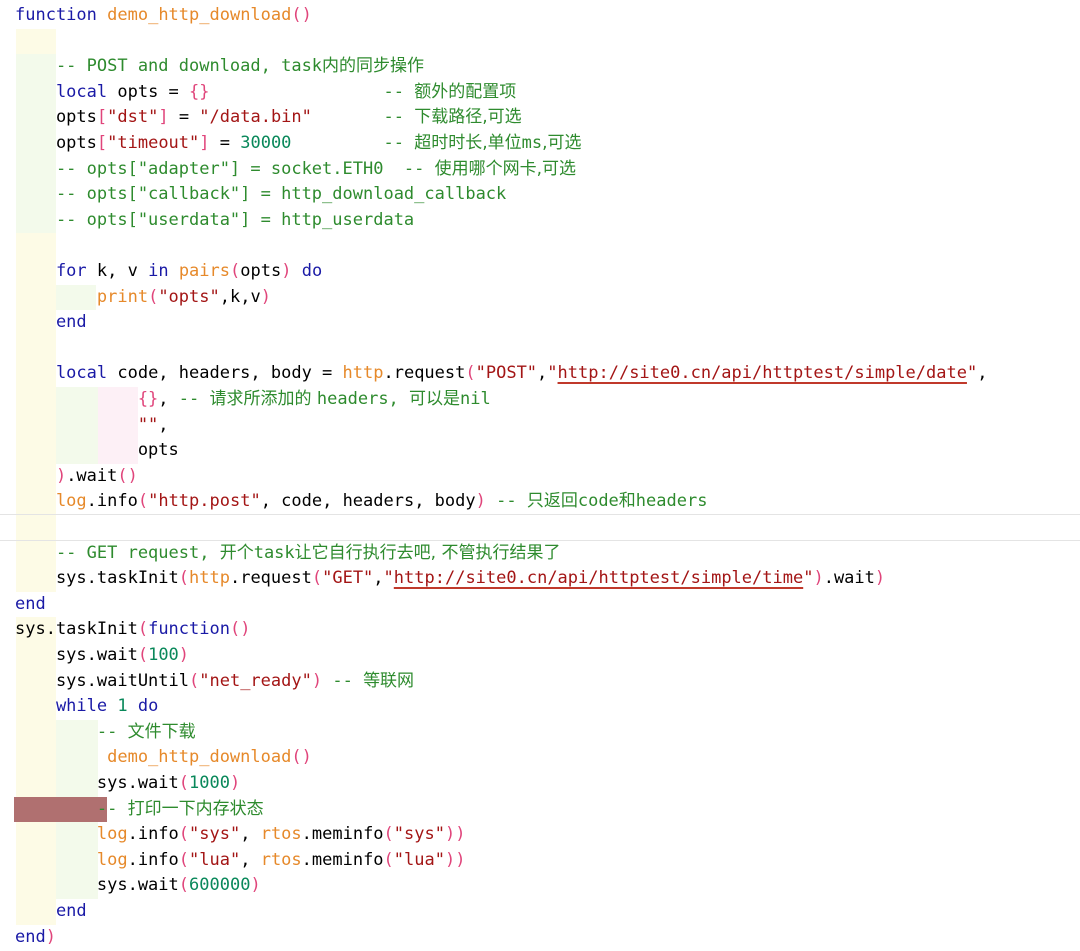  Describe the element at coordinates (540, 809) in the screenshot. I see `code-line: -- 打印一下内存状态` at that location.